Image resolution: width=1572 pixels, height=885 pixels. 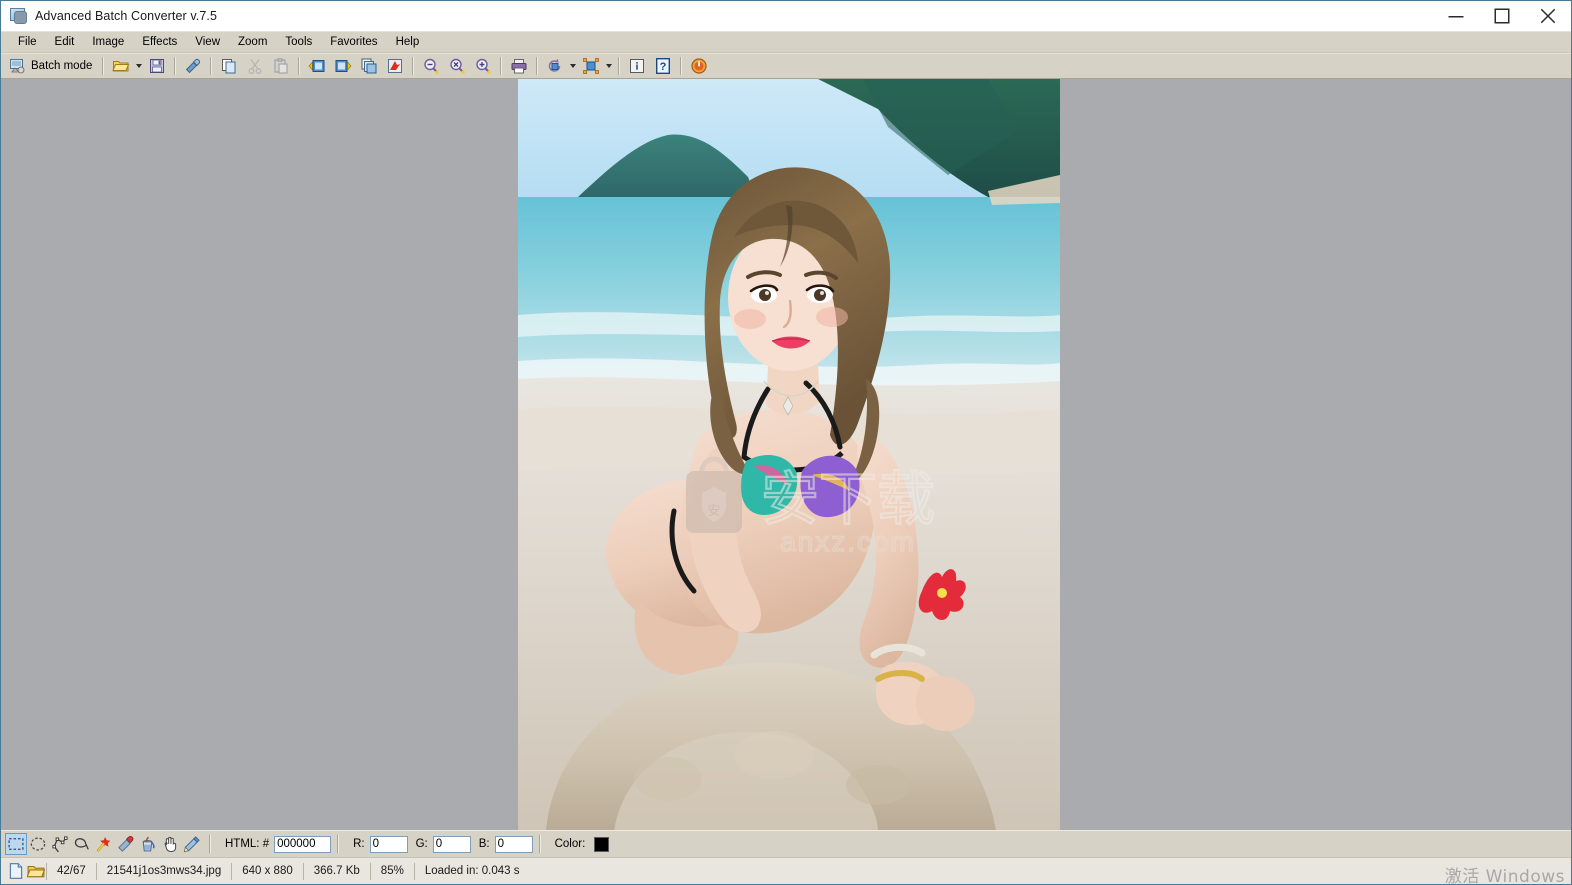 What do you see at coordinates (27, 42) in the screenshot?
I see `menu-file: File` at bounding box center [27, 42].